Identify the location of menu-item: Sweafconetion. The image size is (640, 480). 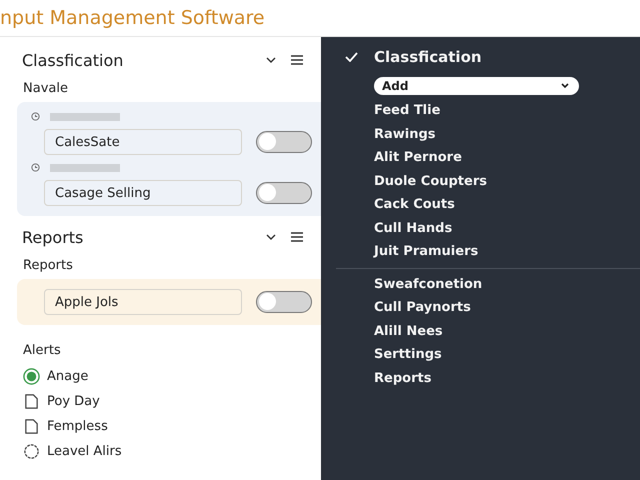
(492, 284).